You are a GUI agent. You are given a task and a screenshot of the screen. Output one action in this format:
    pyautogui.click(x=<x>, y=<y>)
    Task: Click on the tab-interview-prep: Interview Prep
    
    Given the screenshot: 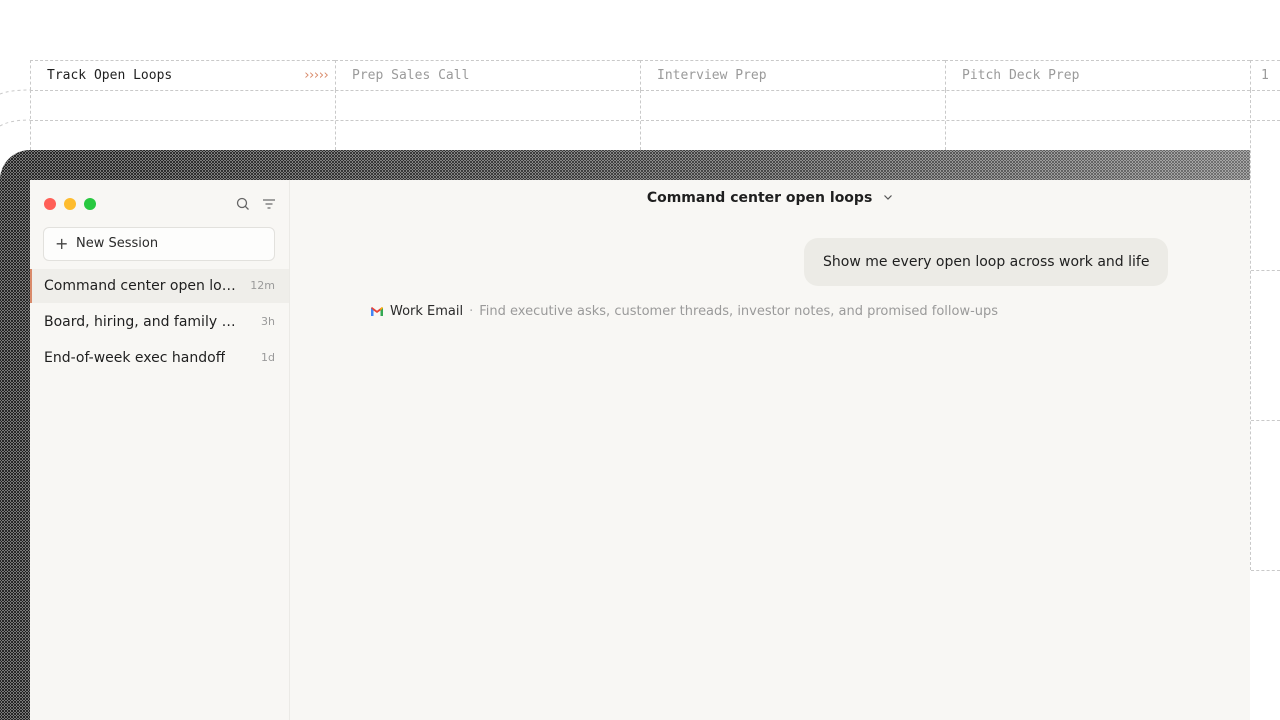 What is the action you would take?
    pyautogui.click(x=792, y=75)
    